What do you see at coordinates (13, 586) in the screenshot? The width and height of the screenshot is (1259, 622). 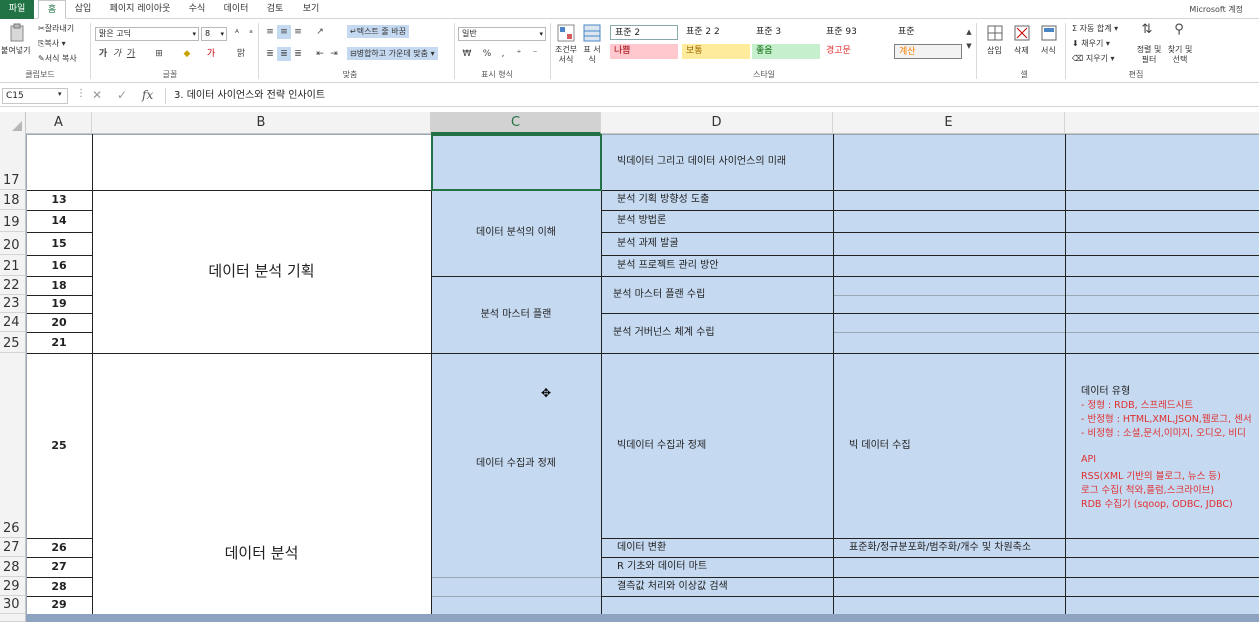 I see `row-header-29: 29` at bounding box center [13, 586].